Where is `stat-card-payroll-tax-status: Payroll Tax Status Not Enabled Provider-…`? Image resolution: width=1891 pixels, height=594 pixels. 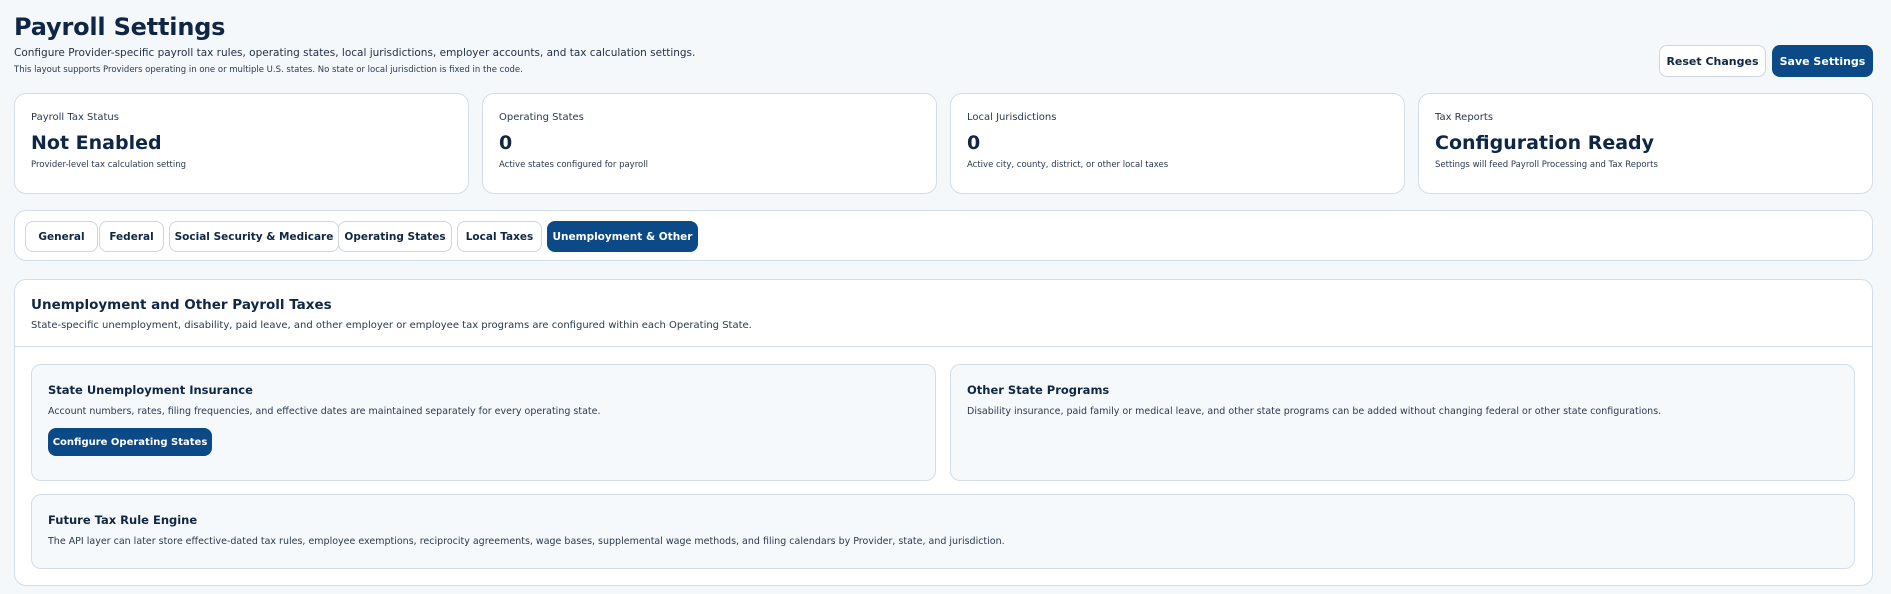 stat-card-payroll-tax-status: Payroll Tax Status Not Enabled Provider-… is located at coordinates (241, 143).